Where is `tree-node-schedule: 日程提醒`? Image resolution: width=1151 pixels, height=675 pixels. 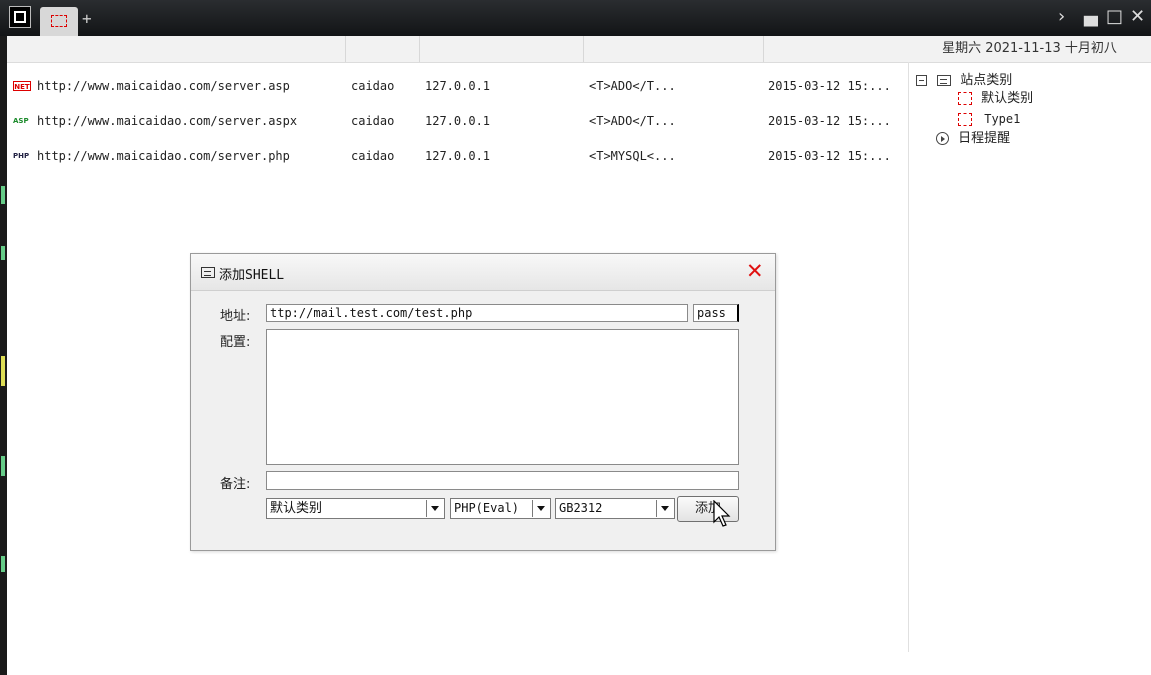 tree-node-schedule: 日程提醒 is located at coordinates (973, 139).